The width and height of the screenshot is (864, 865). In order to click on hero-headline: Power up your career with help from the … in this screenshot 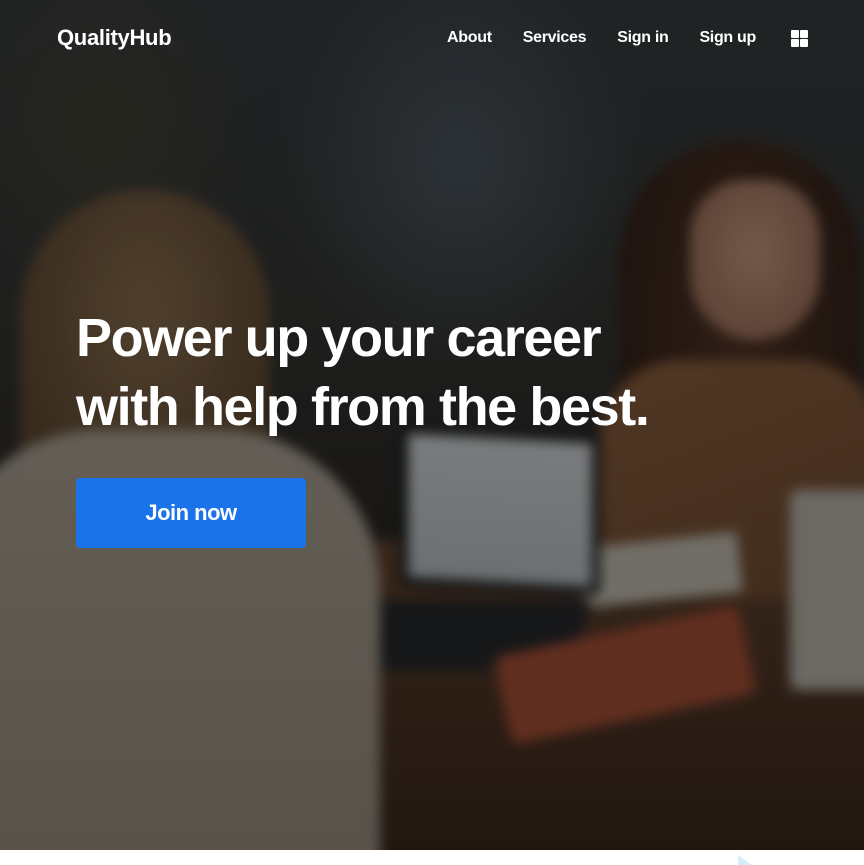, I will do `click(416, 373)`.